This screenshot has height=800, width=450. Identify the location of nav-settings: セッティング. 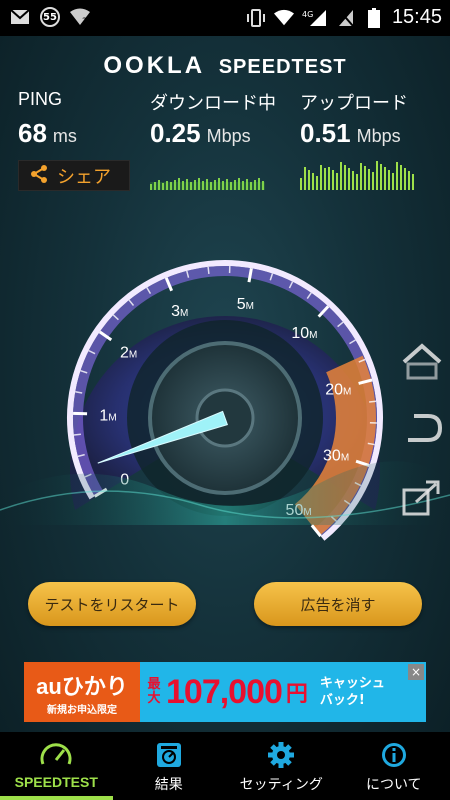
(281, 766).